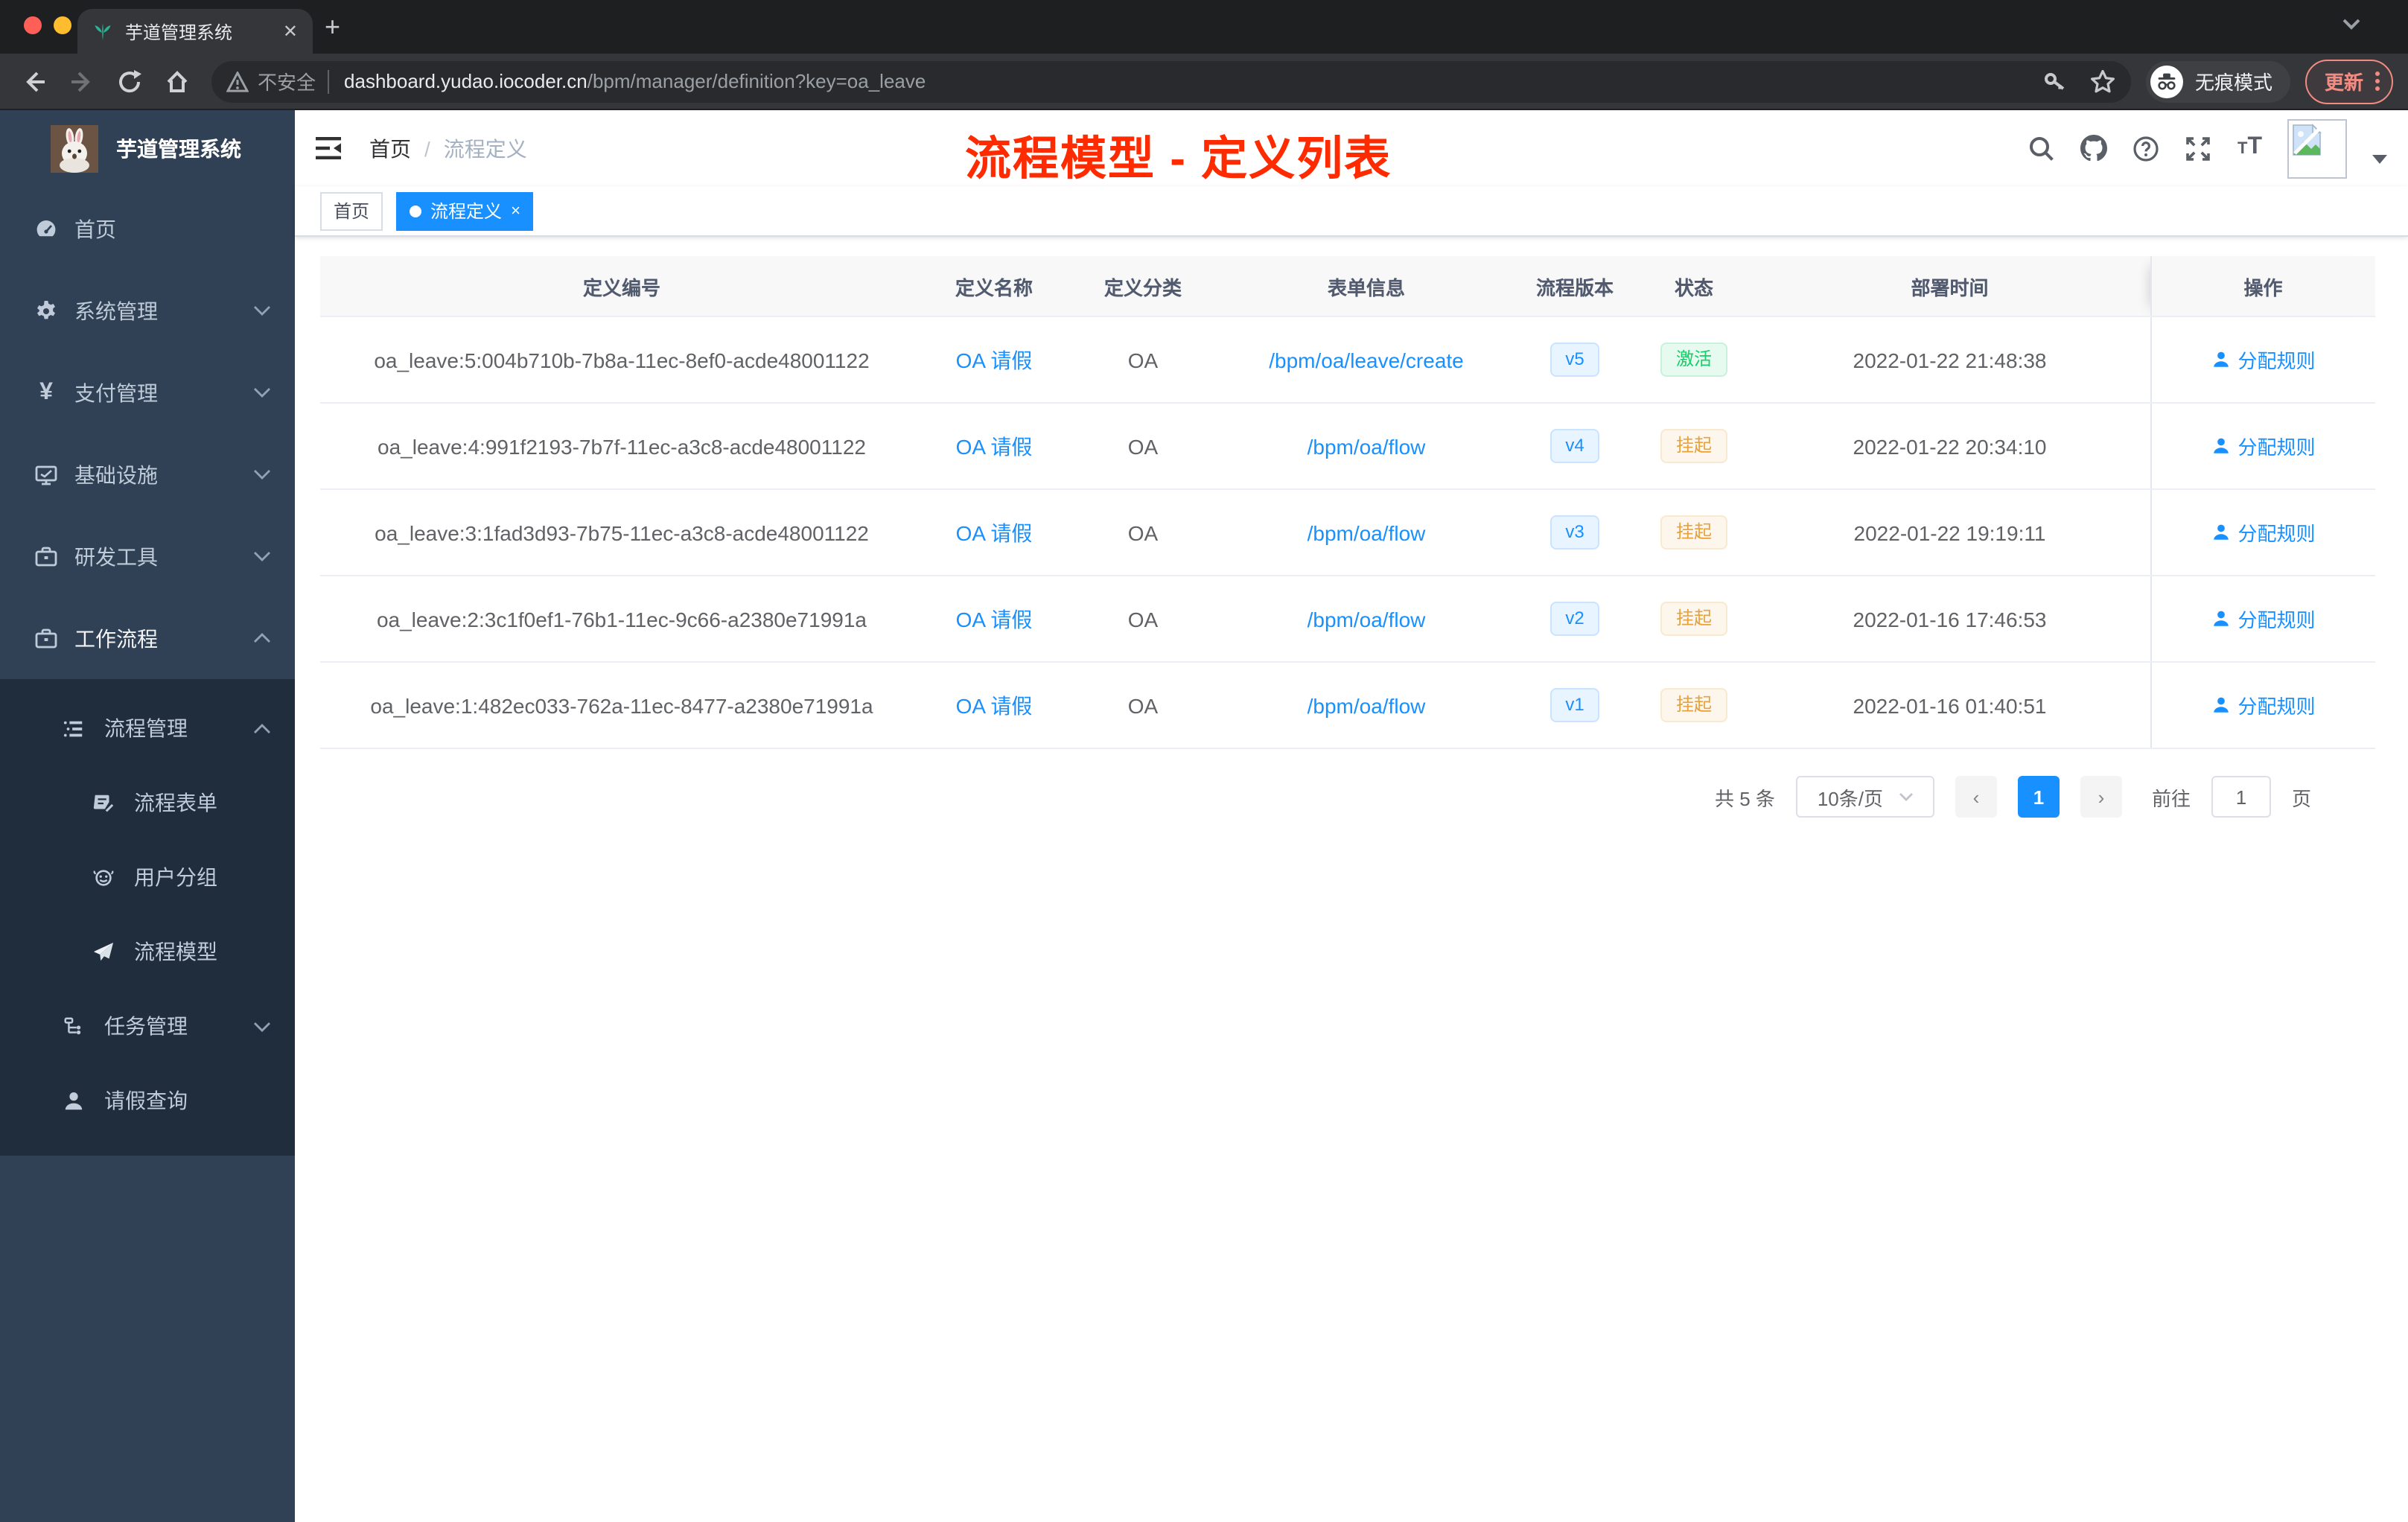 The width and height of the screenshot is (2408, 1522). I want to click on current-page-button: 1, so click(2038, 797).